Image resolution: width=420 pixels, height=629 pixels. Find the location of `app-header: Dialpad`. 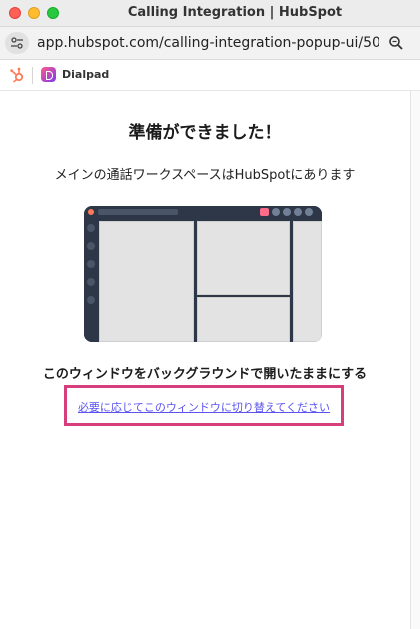

app-header: Dialpad is located at coordinates (210, 75).